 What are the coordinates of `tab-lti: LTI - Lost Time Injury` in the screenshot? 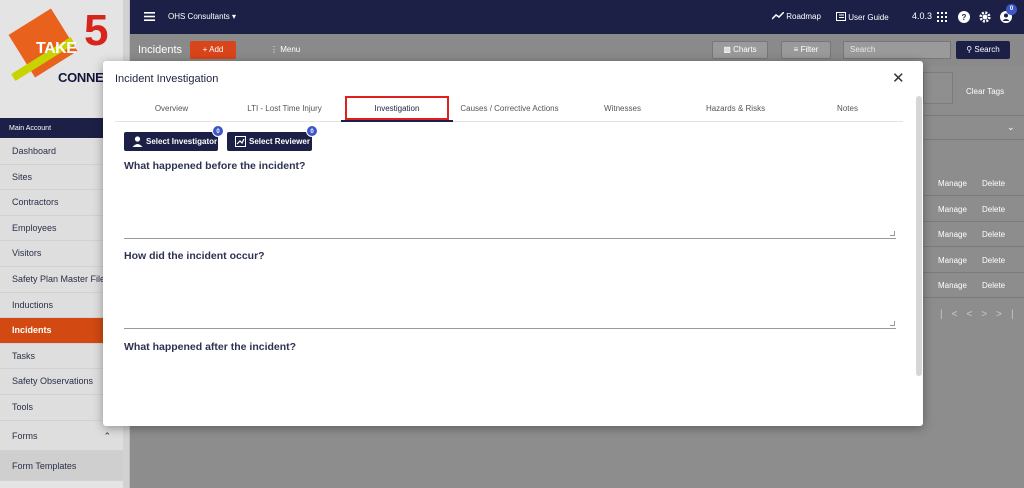 It's located at (284, 110).